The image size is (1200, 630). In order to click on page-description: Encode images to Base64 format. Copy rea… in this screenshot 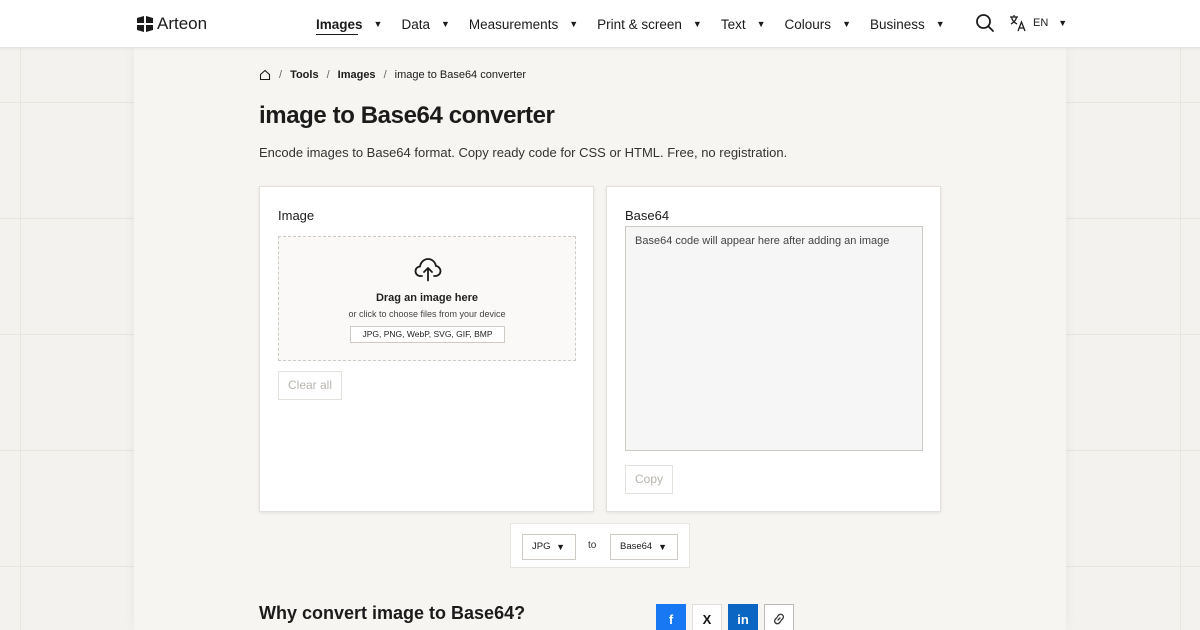, I will do `click(523, 152)`.